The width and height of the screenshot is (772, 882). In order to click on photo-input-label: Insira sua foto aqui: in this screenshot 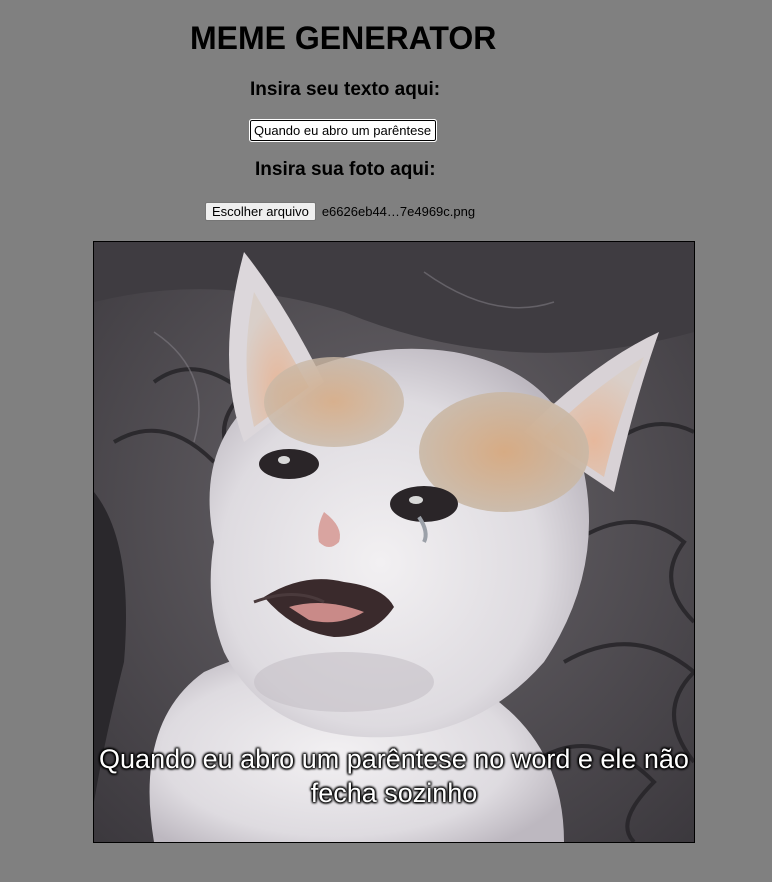, I will do `click(345, 169)`.